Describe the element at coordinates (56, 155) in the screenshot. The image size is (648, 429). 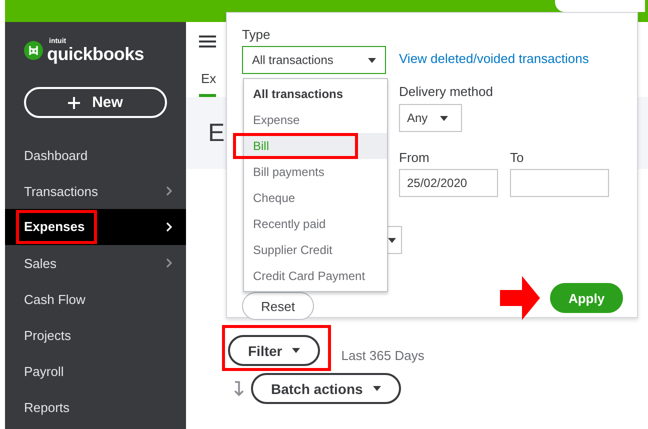
I see `item-label: Dashboard` at that location.